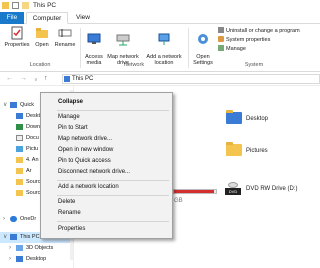 This screenshot has height=268, width=320. Describe the element at coordinates (33, 127) in the screenshot. I see `nav-label: Down` at that location.